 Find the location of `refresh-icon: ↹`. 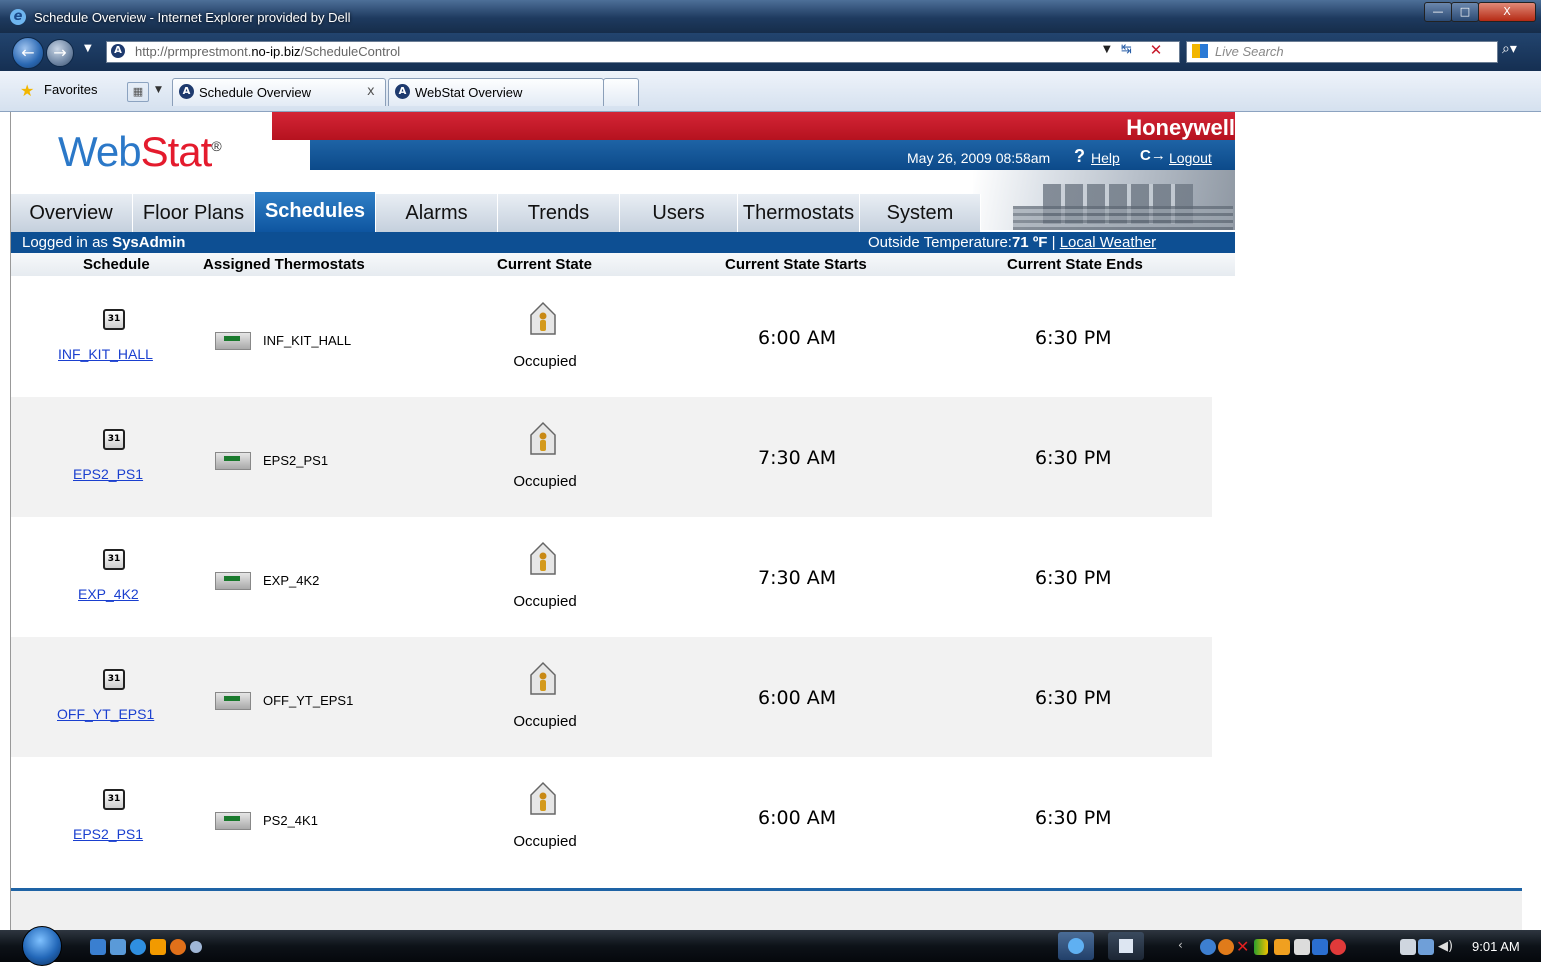

refresh-icon: ↹ is located at coordinates (1126, 49).